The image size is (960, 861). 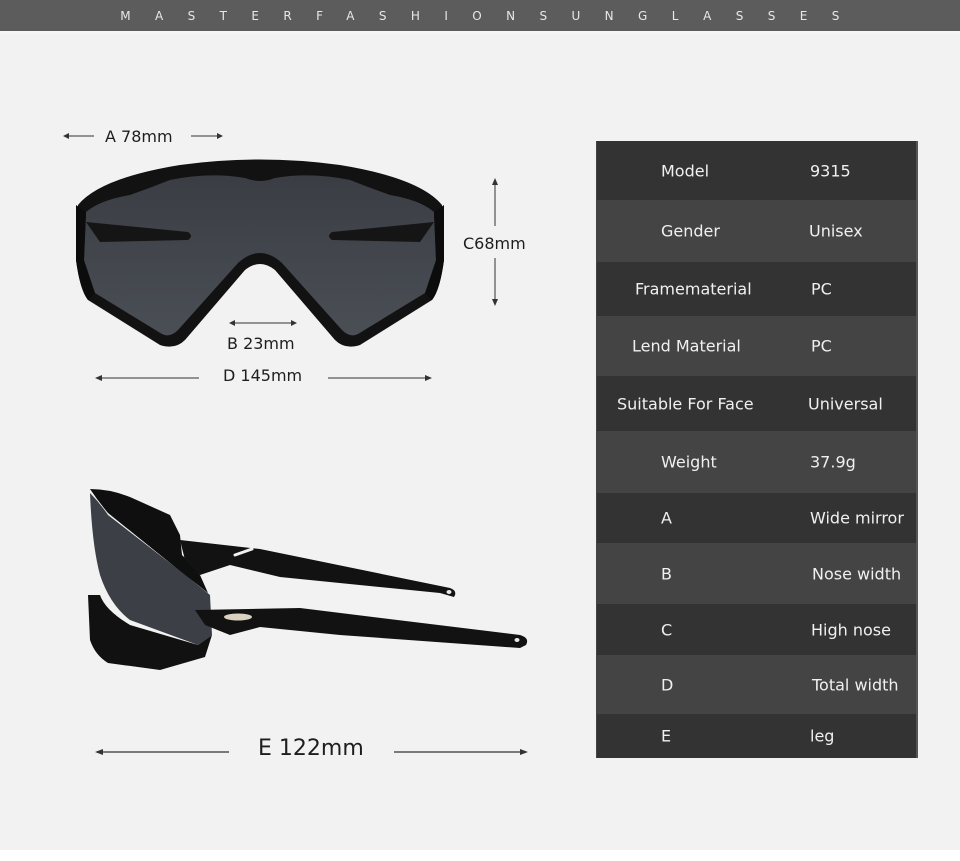 What do you see at coordinates (667, 629) in the screenshot?
I see `spec-label: C` at bounding box center [667, 629].